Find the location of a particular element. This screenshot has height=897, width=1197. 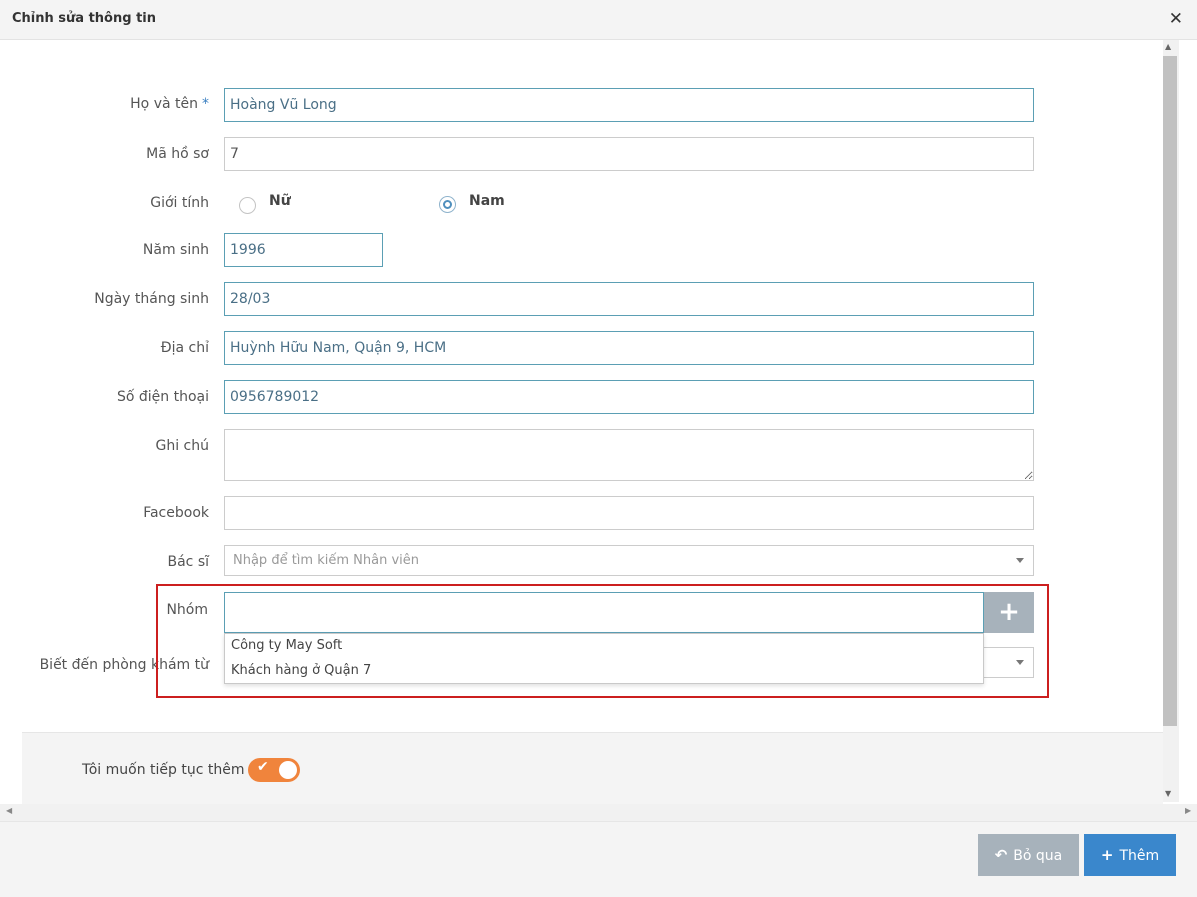

facebook-label: Facebook is located at coordinates (176, 513).